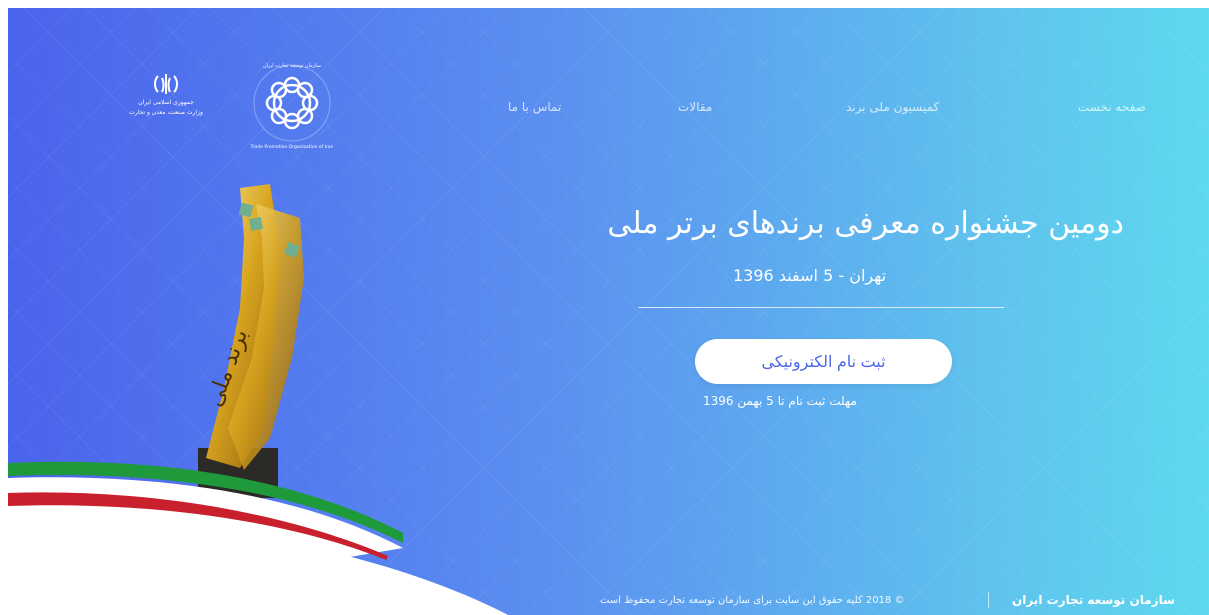 This screenshot has height=615, width=1209. Describe the element at coordinates (988, 600) in the screenshot. I see `footer-separator` at that location.